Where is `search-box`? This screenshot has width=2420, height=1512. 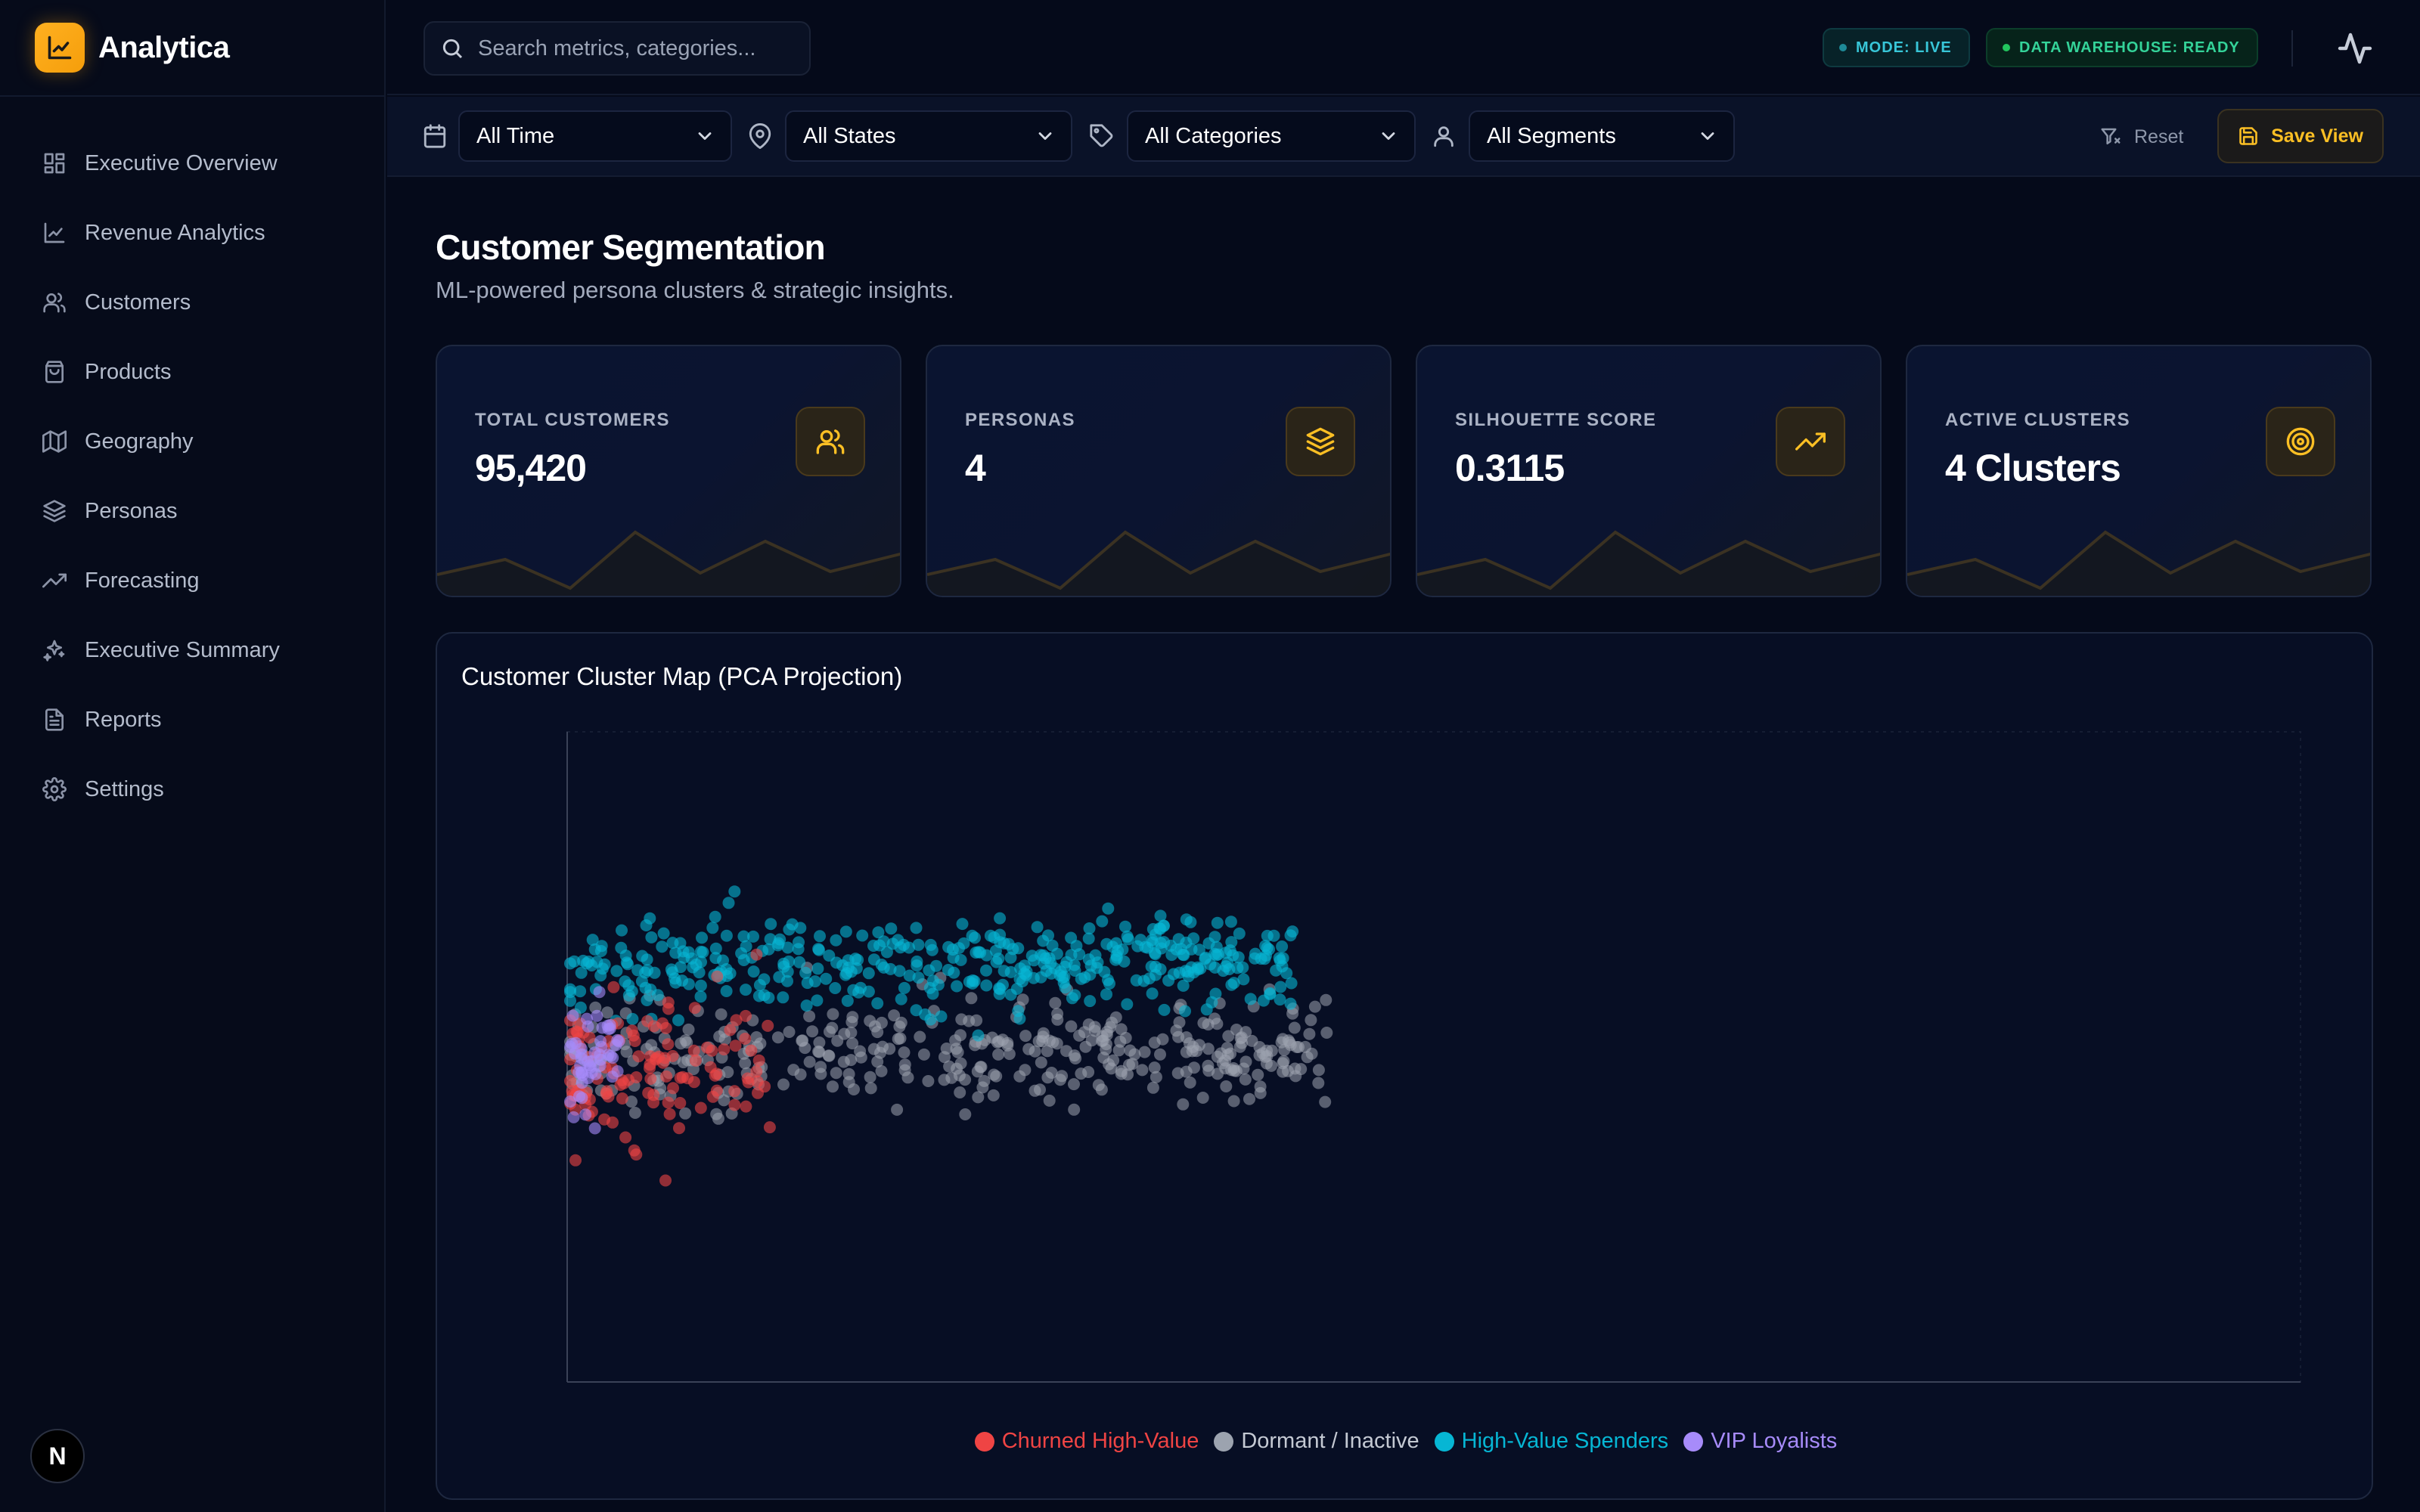
search-box is located at coordinates (617, 48).